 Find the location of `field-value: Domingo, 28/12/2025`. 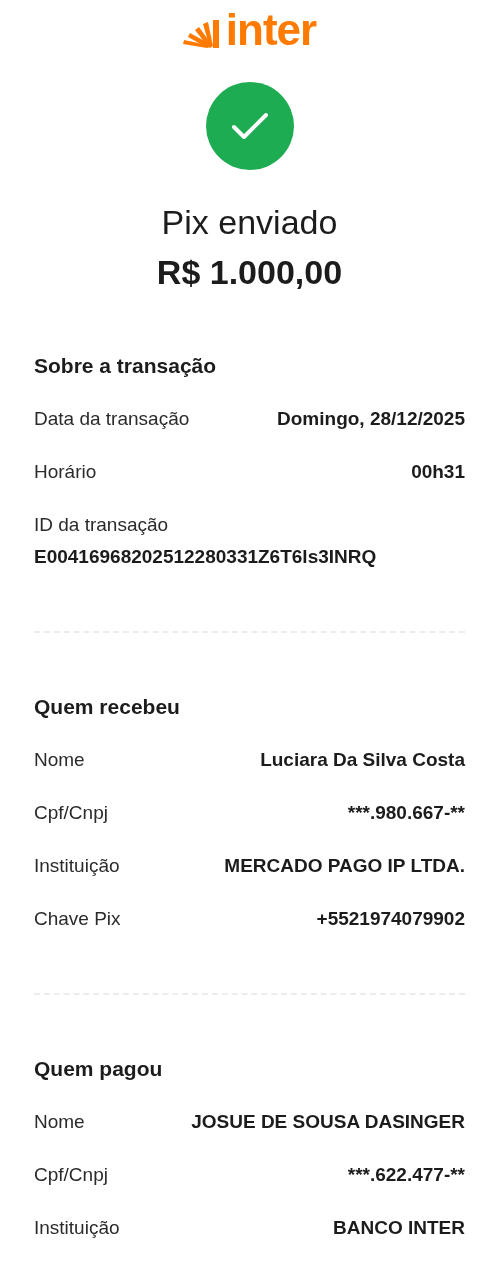

field-value: Domingo, 28/12/2025 is located at coordinates (371, 419).